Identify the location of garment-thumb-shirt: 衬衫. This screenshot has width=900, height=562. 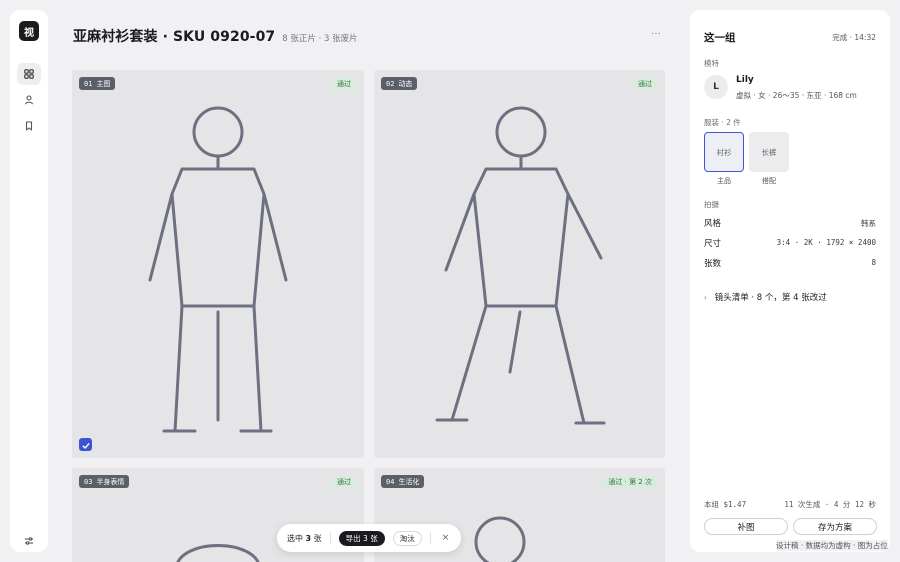
(724, 152).